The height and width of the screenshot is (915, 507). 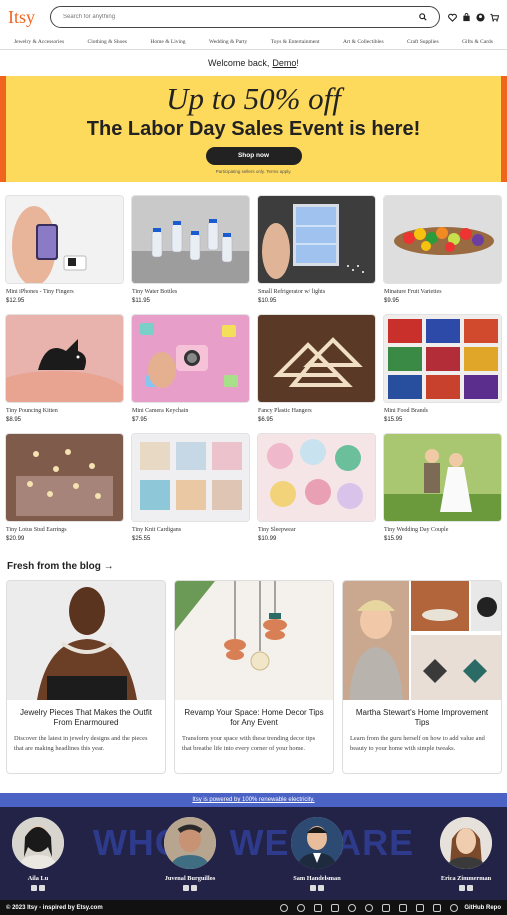 I want to click on product-card: Mini iPhones - Tiny Fingers $12.95, so click(x=64, y=252).